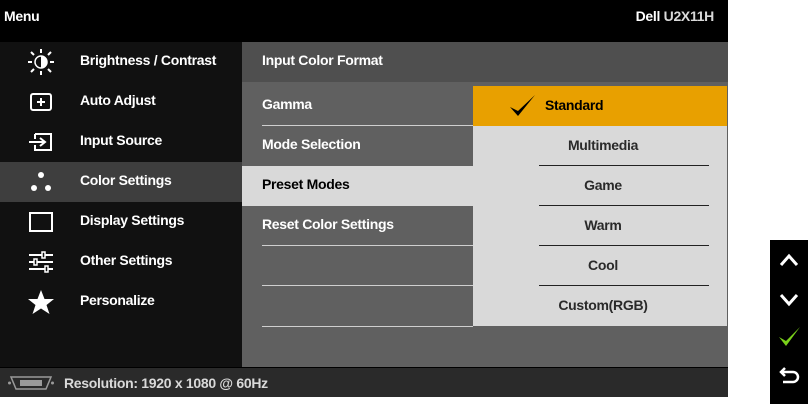 The width and height of the screenshot is (808, 404). I want to click on sidebar-item-label: Personalize, so click(117, 300).